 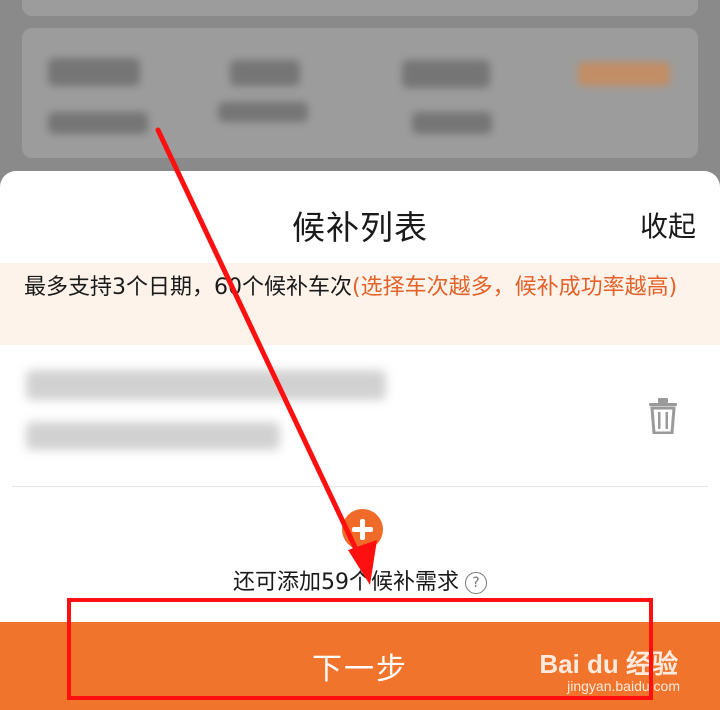 I want to click on sheet-title: 候补列表, so click(x=360, y=227).